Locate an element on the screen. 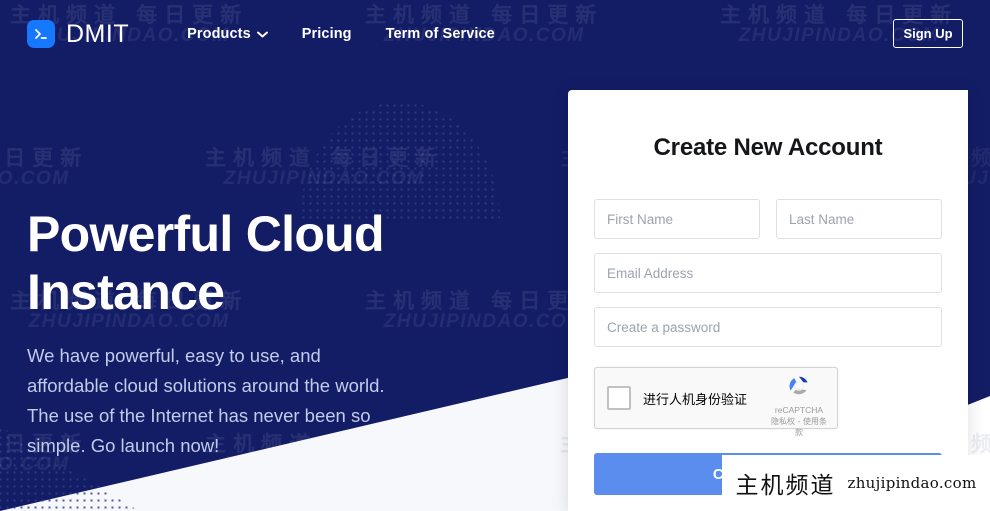 This screenshot has width=990, height=511. page-title: Powerful Cloud Instance is located at coordinates (206, 263).